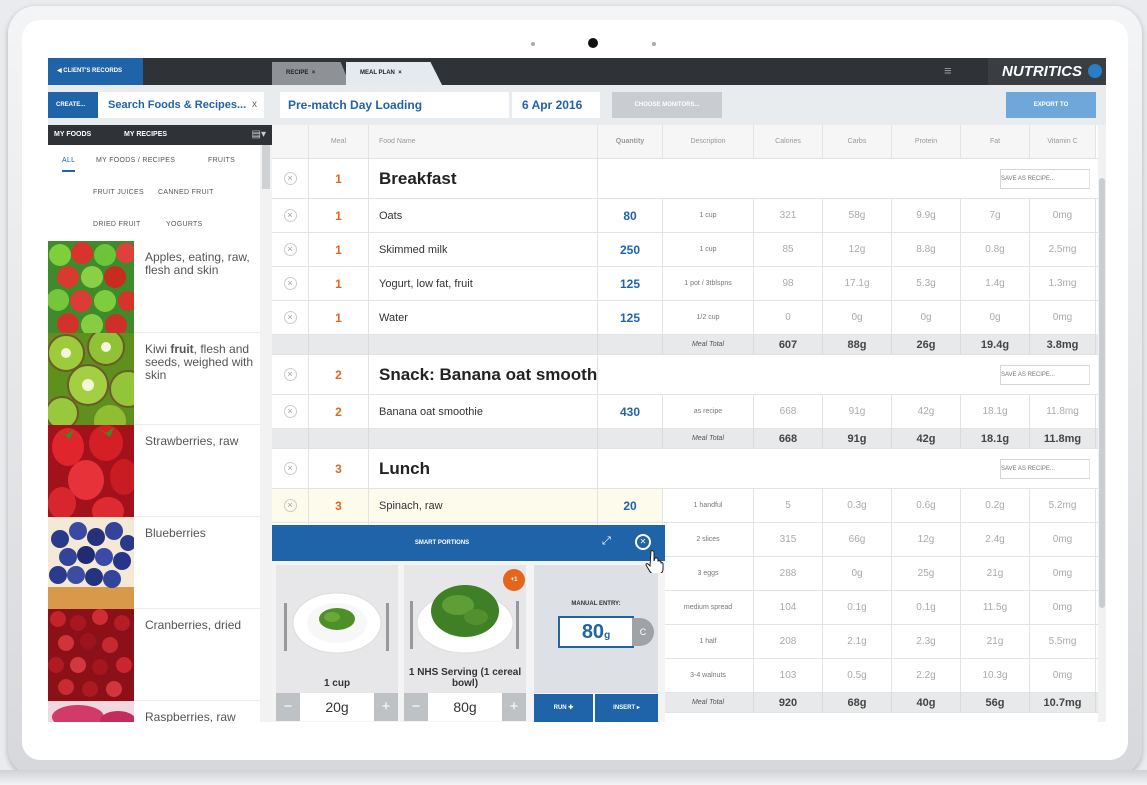  I want to click on nutrient-cell: 8.8g, so click(926, 249).